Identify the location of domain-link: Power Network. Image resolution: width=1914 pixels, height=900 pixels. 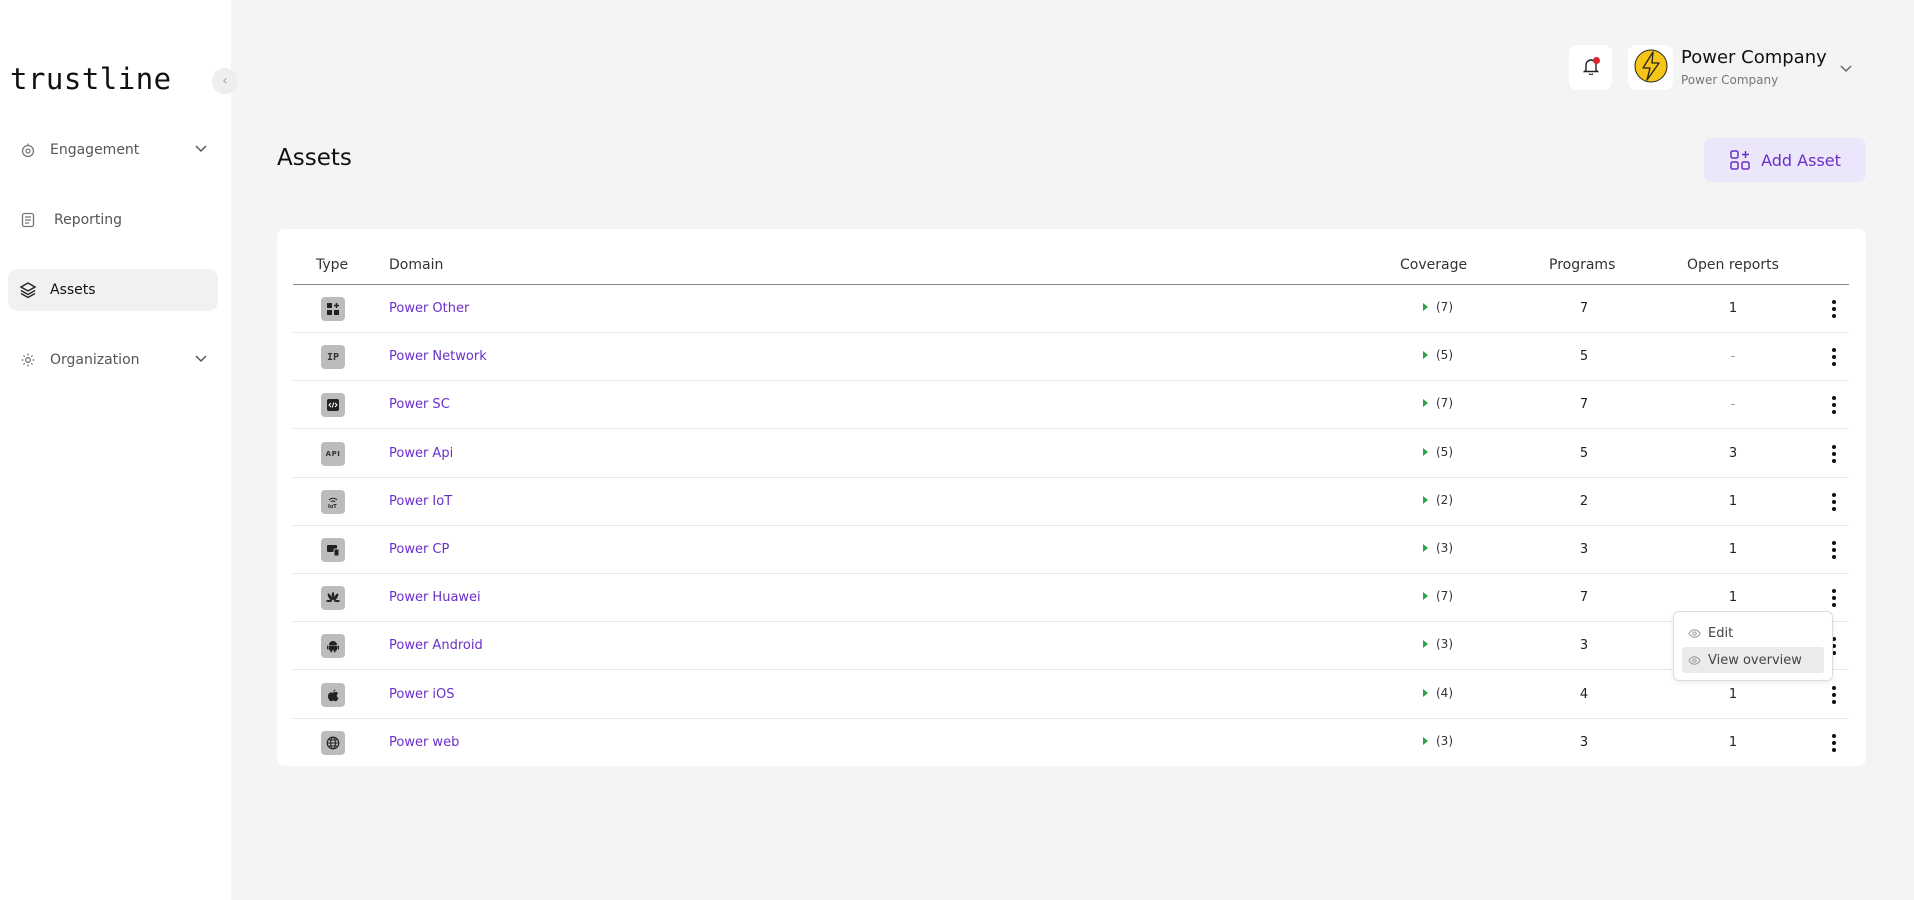
(438, 356).